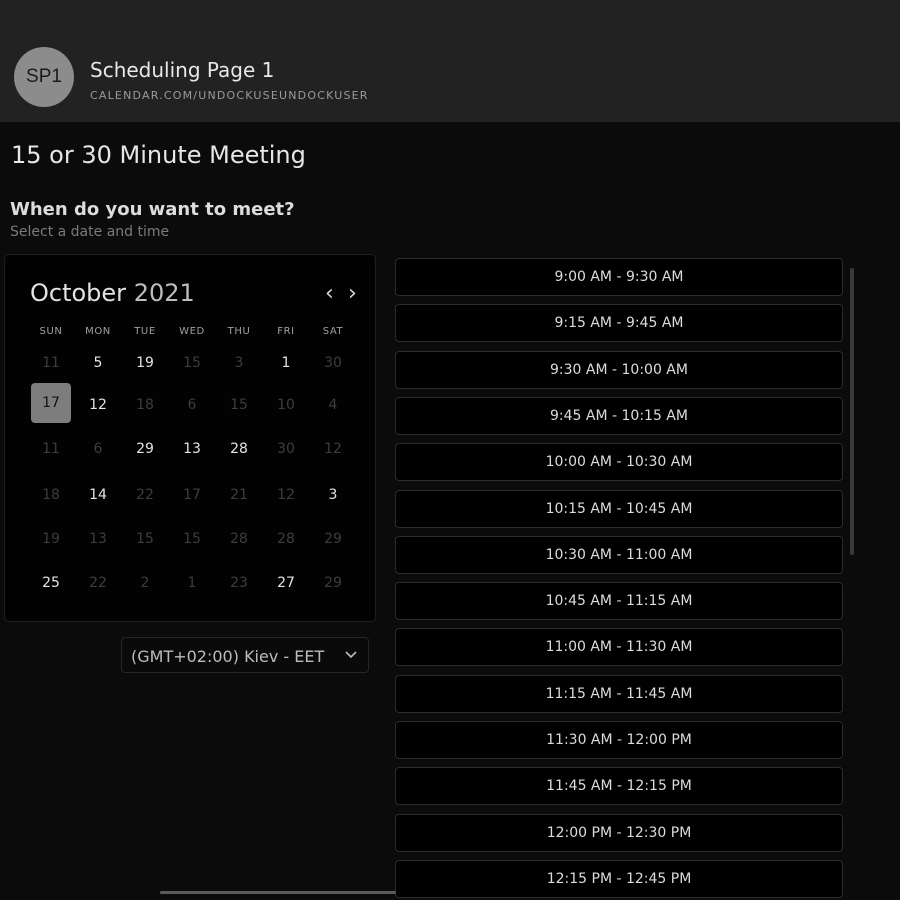 This screenshot has height=900, width=900. I want to click on time-slot-button: 12:15 PM - 12:45 PM, so click(619, 878).